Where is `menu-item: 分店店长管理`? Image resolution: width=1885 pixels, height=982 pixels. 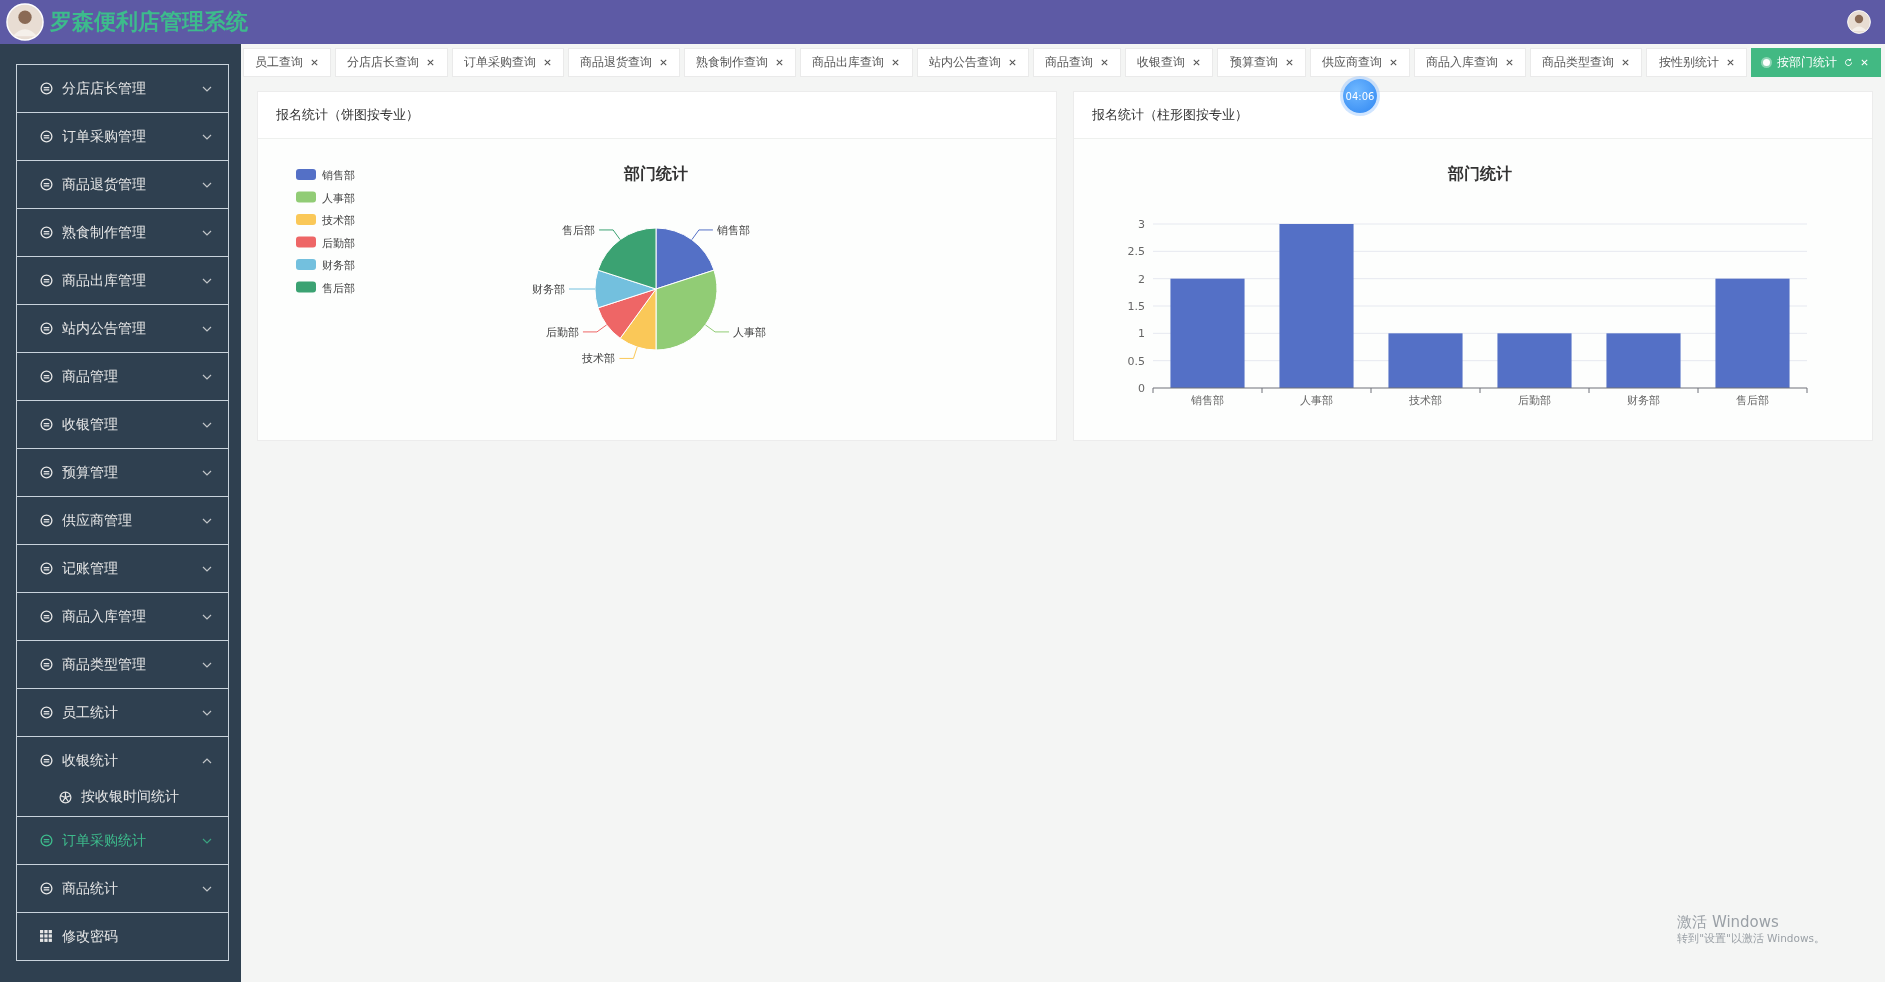 menu-item: 分店店长管理 is located at coordinates (122, 88).